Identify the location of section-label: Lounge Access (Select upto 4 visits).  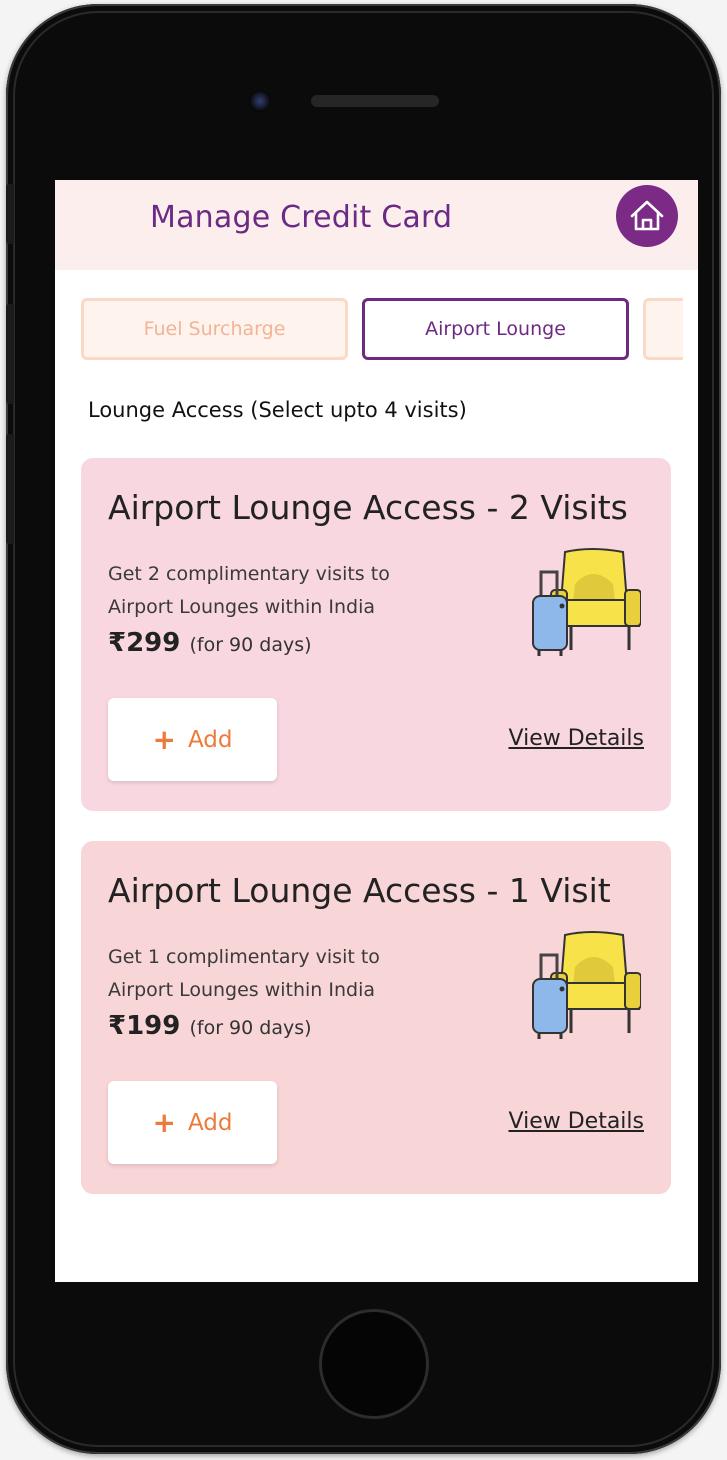
(277, 410).